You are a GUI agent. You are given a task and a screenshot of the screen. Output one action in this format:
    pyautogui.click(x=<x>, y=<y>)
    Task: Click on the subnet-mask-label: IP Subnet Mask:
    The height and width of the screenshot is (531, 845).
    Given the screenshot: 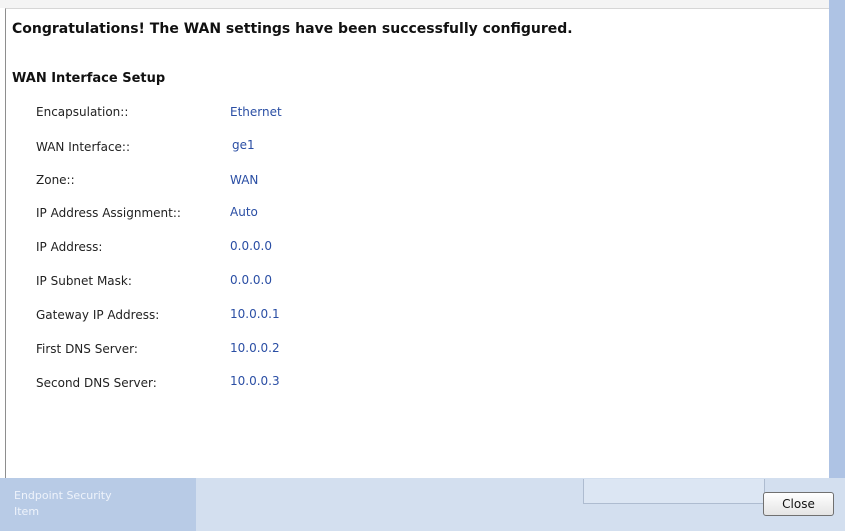 What is the action you would take?
    pyautogui.click(x=84, y=281)
    